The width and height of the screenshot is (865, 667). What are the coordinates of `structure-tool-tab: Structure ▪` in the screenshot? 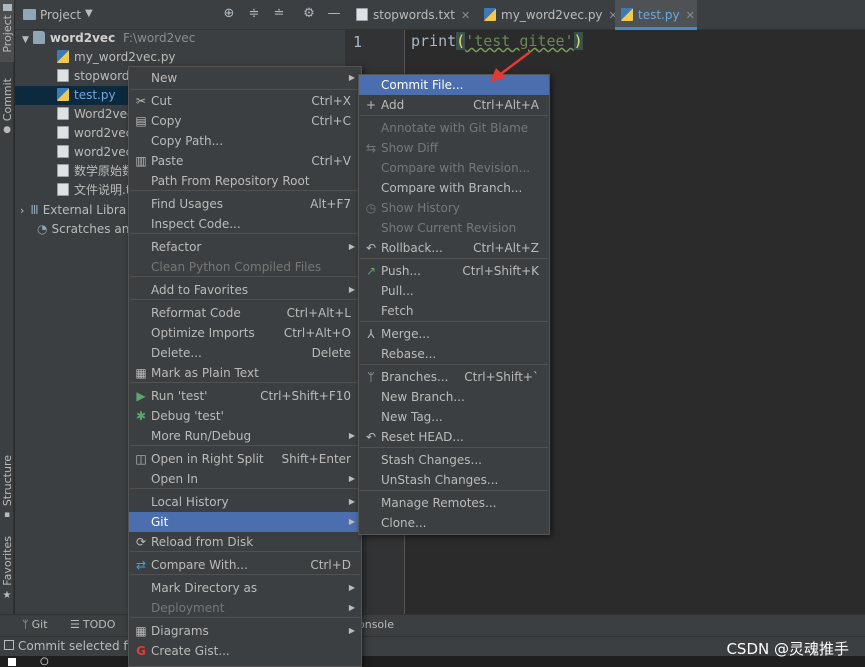 It's located at (7, 487).